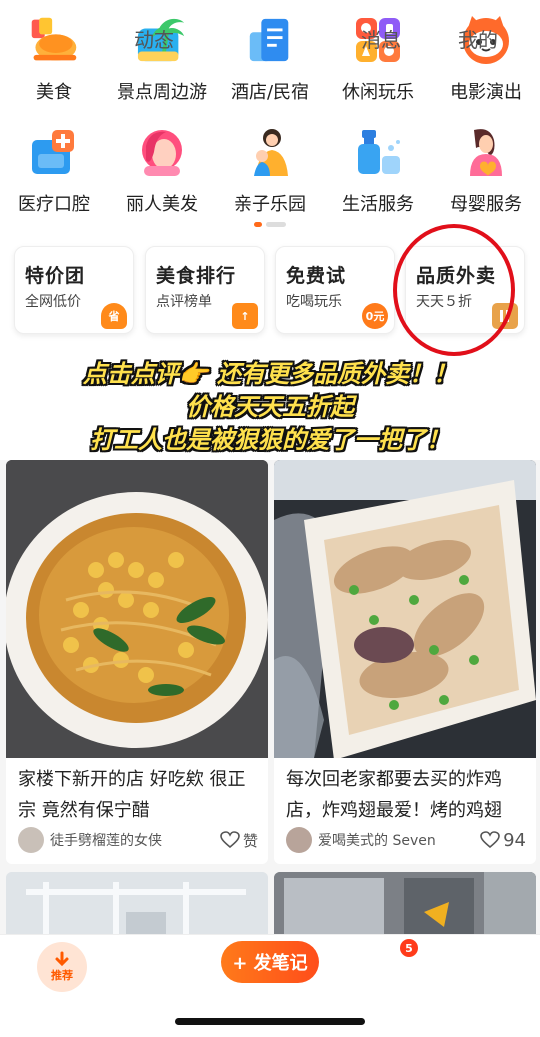 The image size is (540, 1037). Describe the element at coordinates (270, 40) in the screenshot. I see `hotel-icon` at that location.